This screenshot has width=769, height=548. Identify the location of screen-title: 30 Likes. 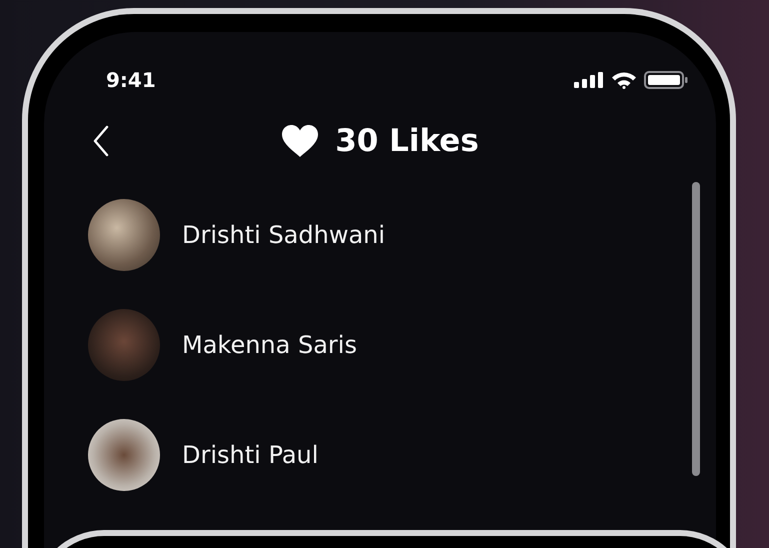
(407, 141).